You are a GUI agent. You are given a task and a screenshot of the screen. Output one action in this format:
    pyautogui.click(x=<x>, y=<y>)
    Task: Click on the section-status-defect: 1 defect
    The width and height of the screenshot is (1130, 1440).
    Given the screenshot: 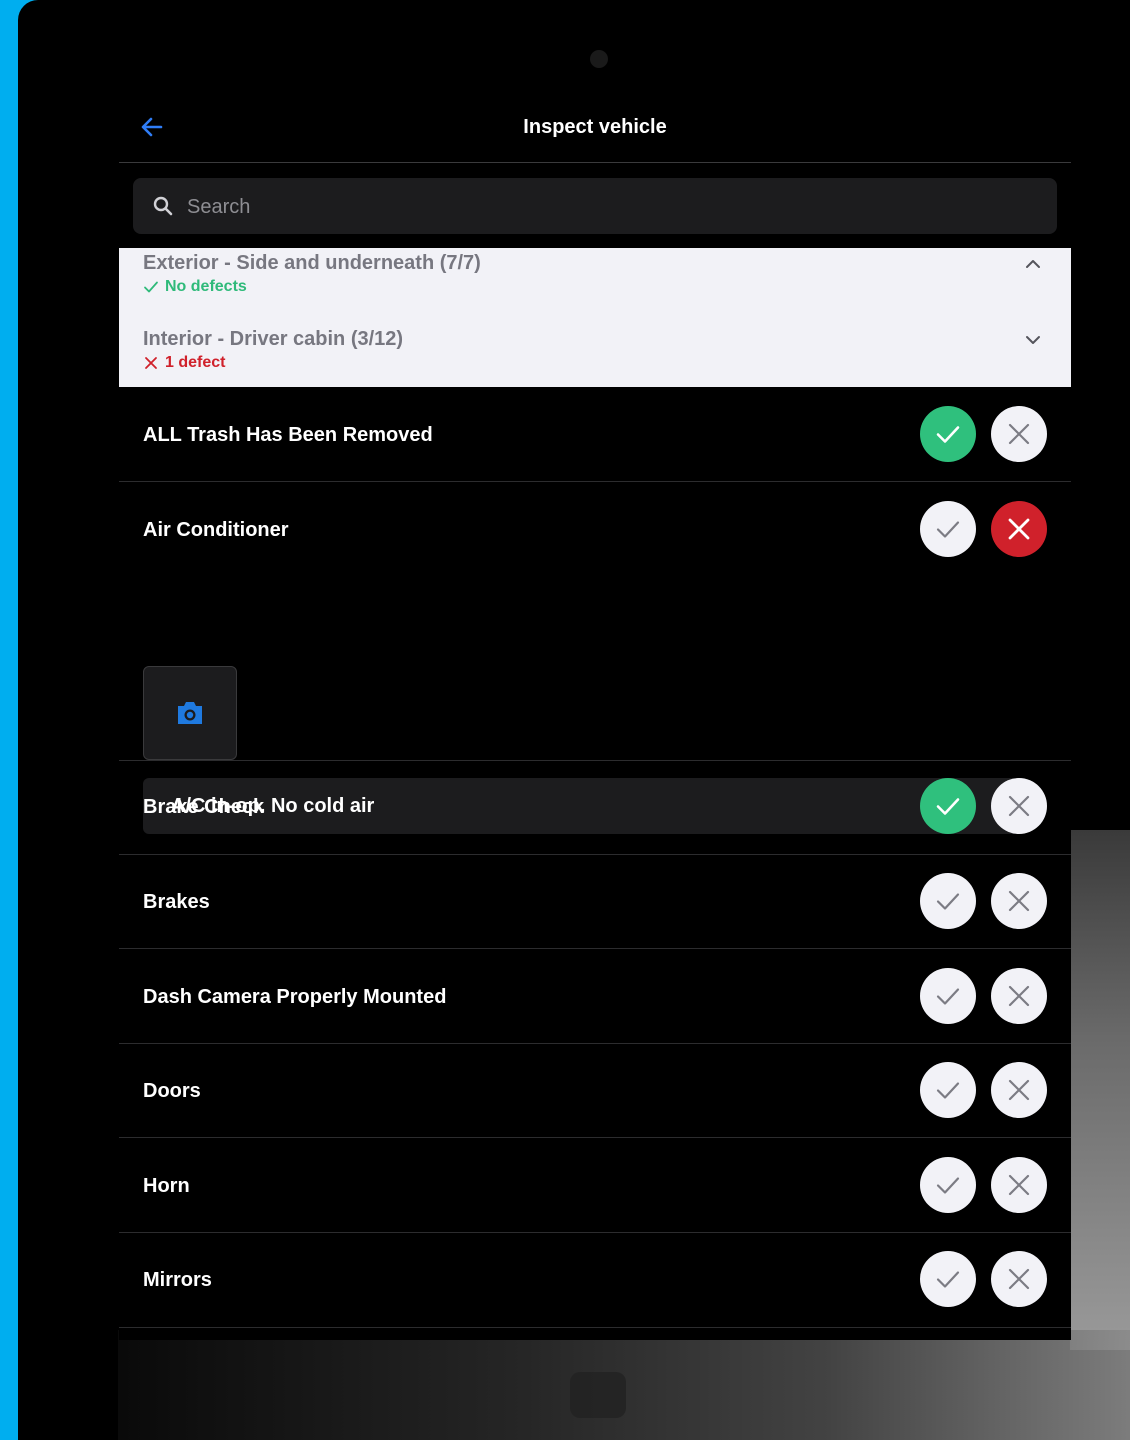 What is the action you would take?
    pyautogui.click(x=184, y=363)
    